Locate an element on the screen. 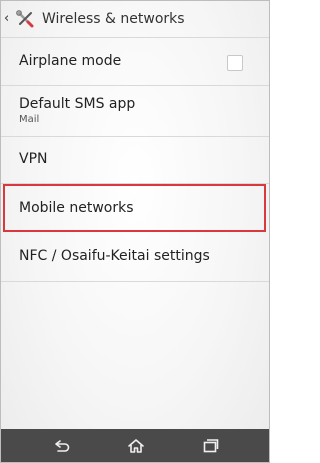 Image resolution: width=320 pixels, height=463 pixels. highlight-box is located at coordinates (134, 208).